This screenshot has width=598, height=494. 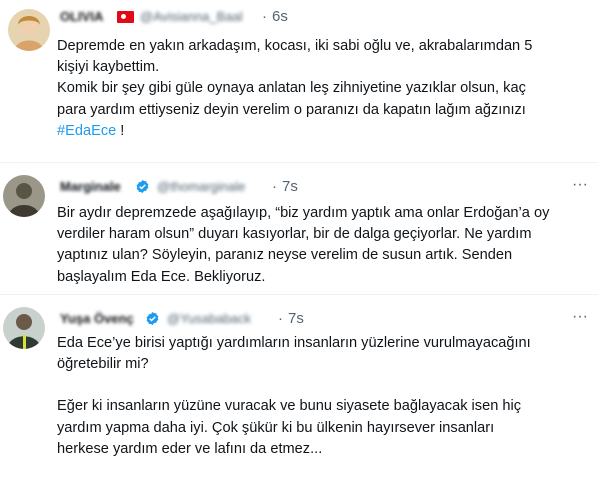 What do you see at coordinates (201, 186) in the screenshot?
I see `user-handle: @thomarginale` at bounding box center [201, 186].